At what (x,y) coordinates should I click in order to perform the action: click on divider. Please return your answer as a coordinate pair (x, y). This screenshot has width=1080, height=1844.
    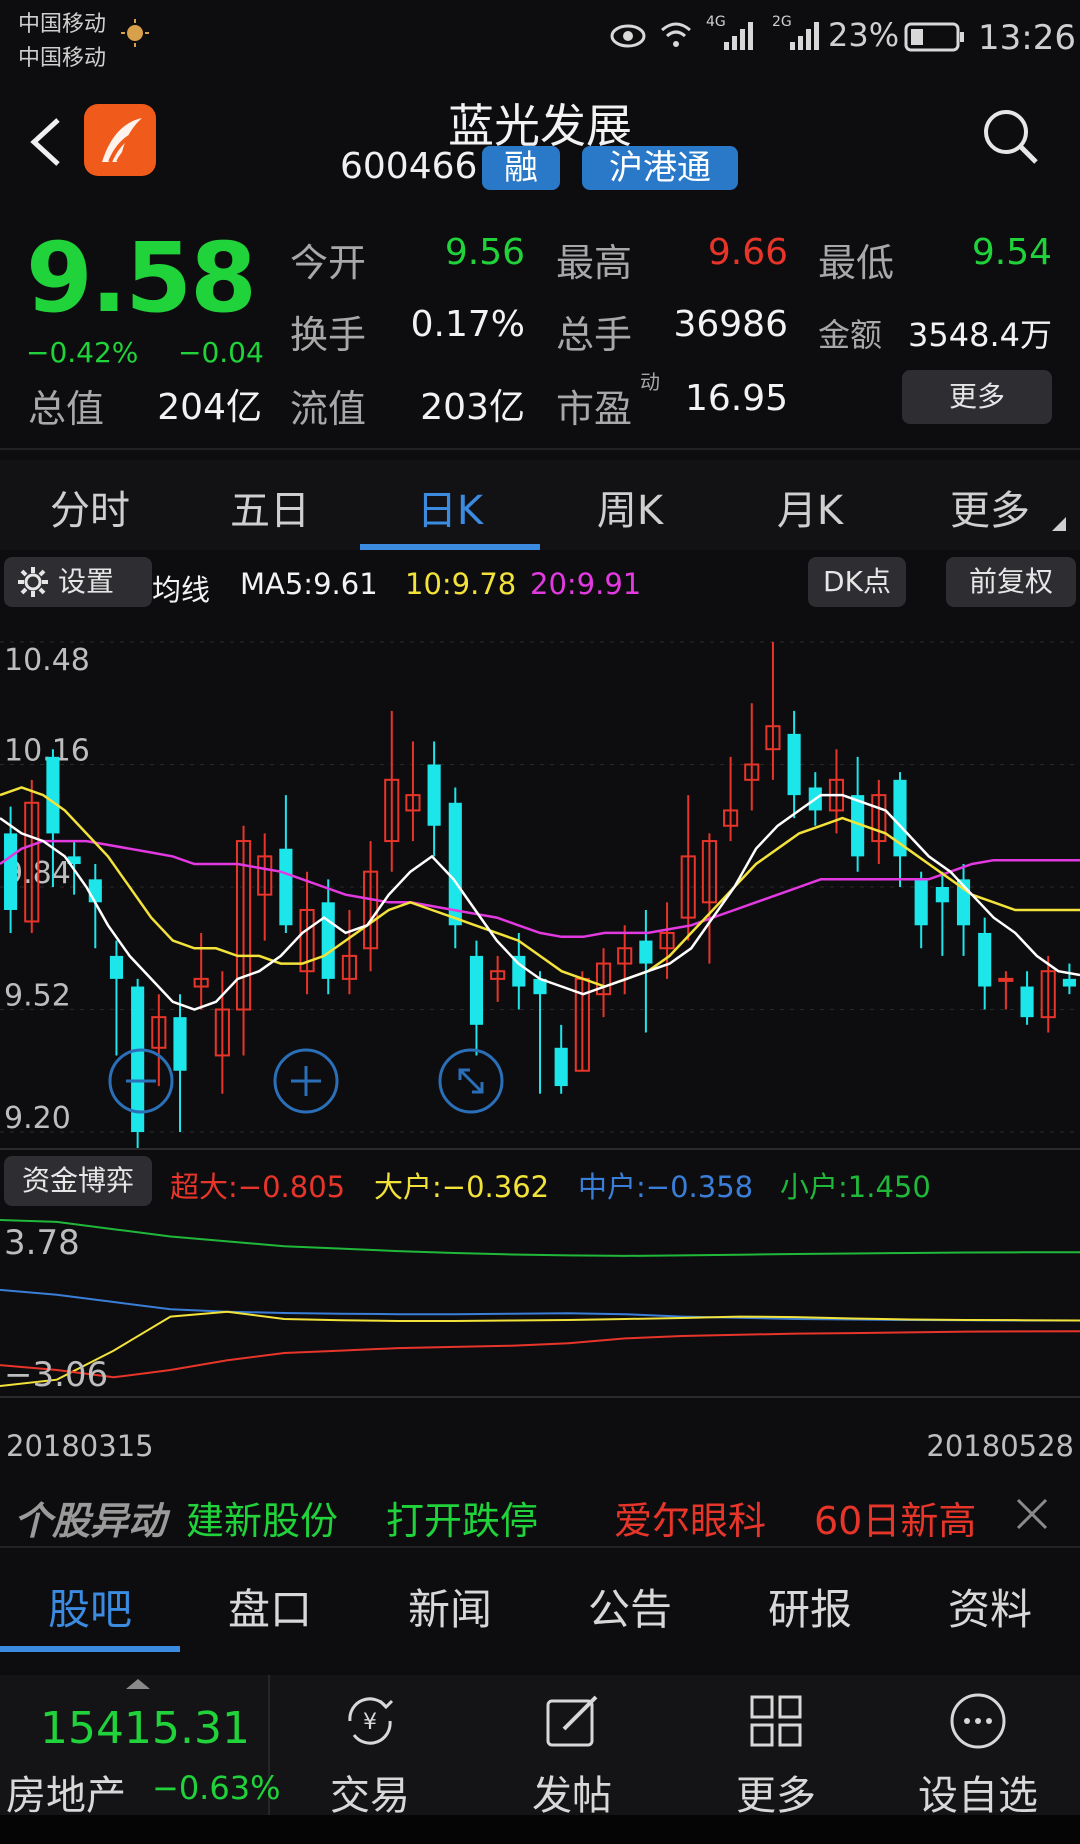
    Looking at the image, I should click on (540, 449).